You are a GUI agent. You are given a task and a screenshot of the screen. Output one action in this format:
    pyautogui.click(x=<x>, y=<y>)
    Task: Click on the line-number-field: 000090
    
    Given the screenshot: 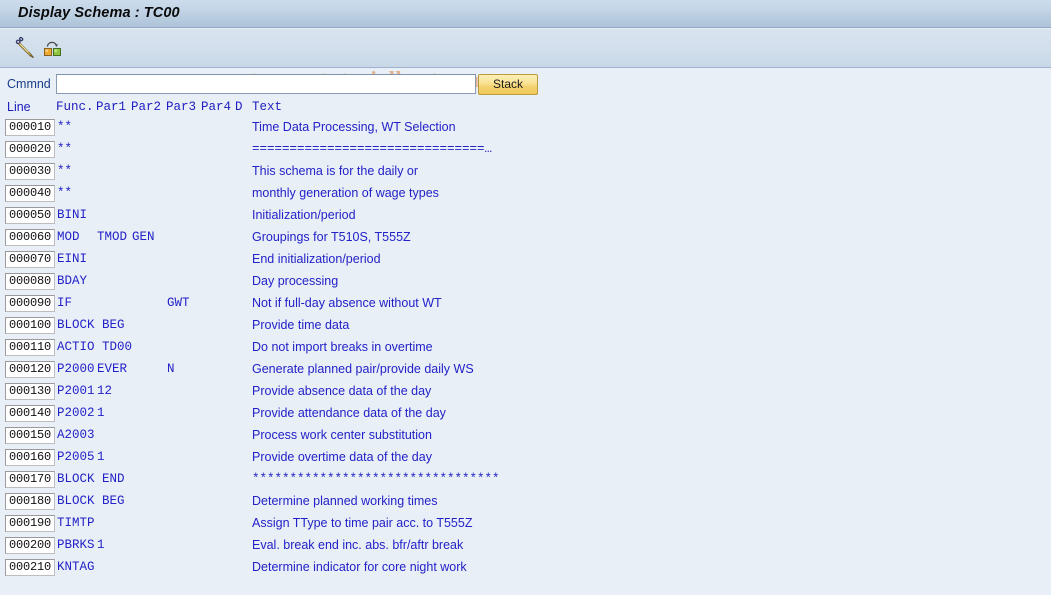 What is the action you would take?
    pyautogui.click(x=30, y=303)
    